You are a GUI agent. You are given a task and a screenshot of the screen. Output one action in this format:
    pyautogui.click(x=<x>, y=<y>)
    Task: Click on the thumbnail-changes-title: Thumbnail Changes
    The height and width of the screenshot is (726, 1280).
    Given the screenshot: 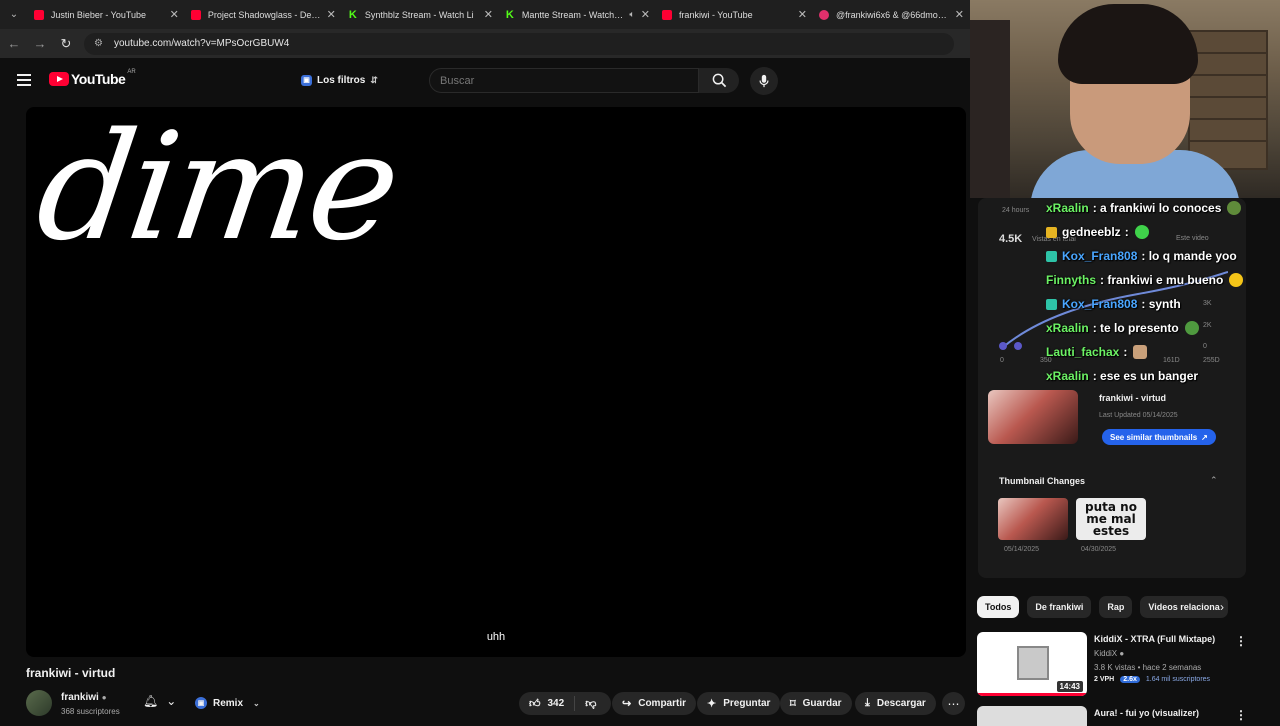 What is the action you would take?
    pyautogui.click(x=1042, y=481)
    